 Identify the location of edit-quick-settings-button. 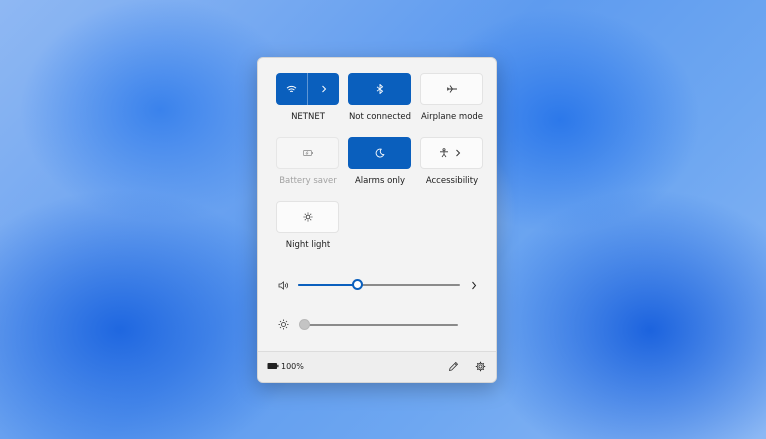
(453, 366).